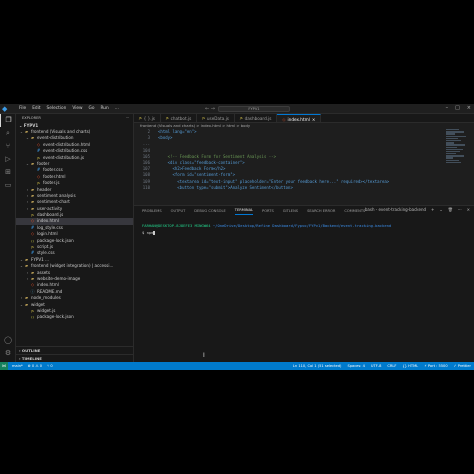 The image size is (474, 474). I want to click on status-right-item: Ln 110, Col 1 (51 selected), so click(317, 366).